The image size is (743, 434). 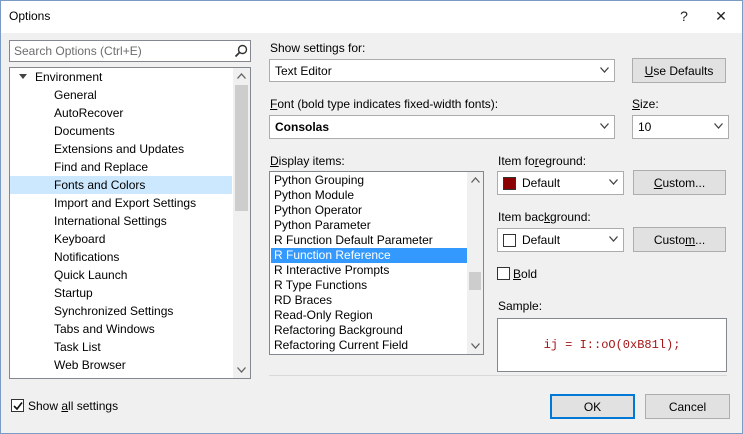 What do you see at coordinates (544, 217) in the screenshot?
I see `item-background-label: Item background:` at bounding box center [544, 217].